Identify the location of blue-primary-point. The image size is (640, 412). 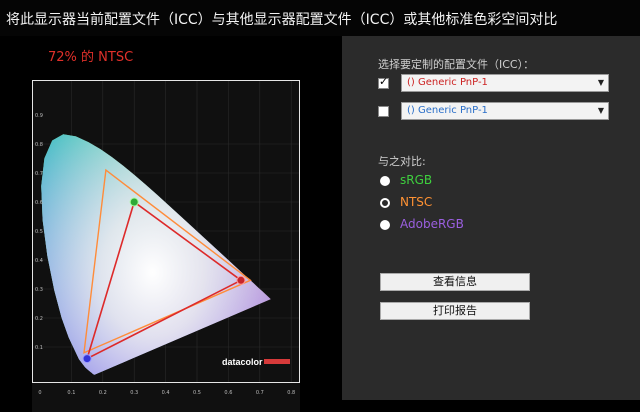
(87, 359).